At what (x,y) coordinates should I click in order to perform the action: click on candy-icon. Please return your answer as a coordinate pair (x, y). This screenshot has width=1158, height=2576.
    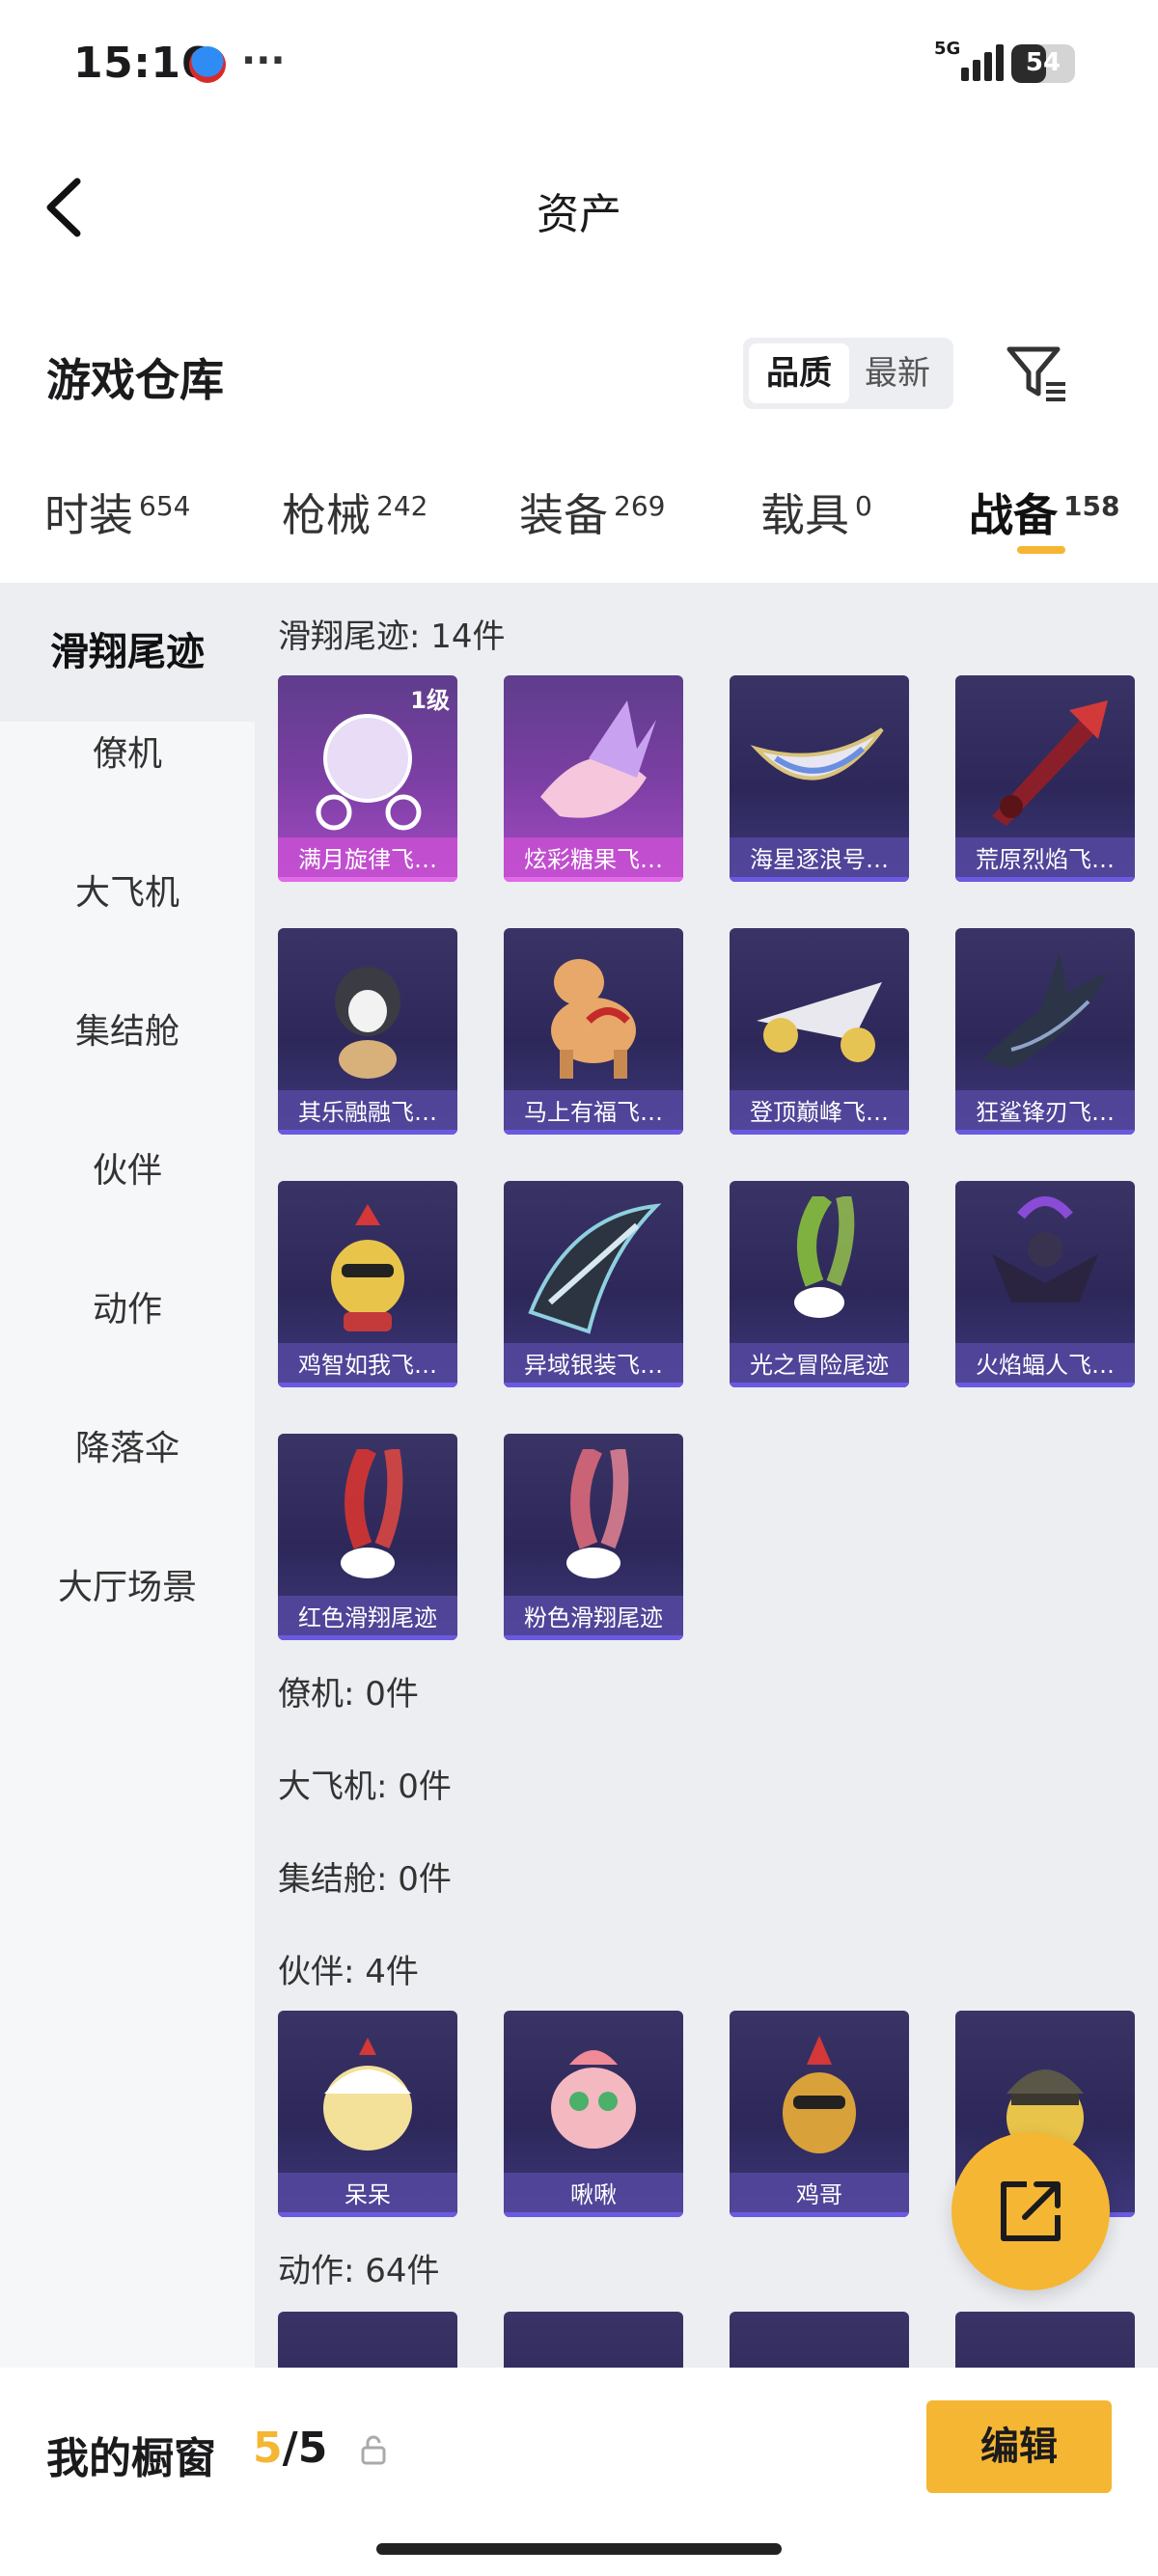
    Looking at the image, I should click on (598, 759).